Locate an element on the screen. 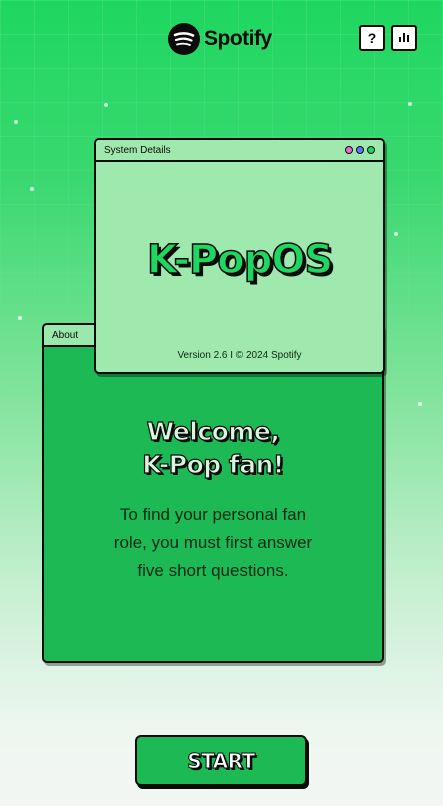 The width and height of the screenshot is (443, 806). spotify-logo: Spotify is located at coordinates (220, 39).